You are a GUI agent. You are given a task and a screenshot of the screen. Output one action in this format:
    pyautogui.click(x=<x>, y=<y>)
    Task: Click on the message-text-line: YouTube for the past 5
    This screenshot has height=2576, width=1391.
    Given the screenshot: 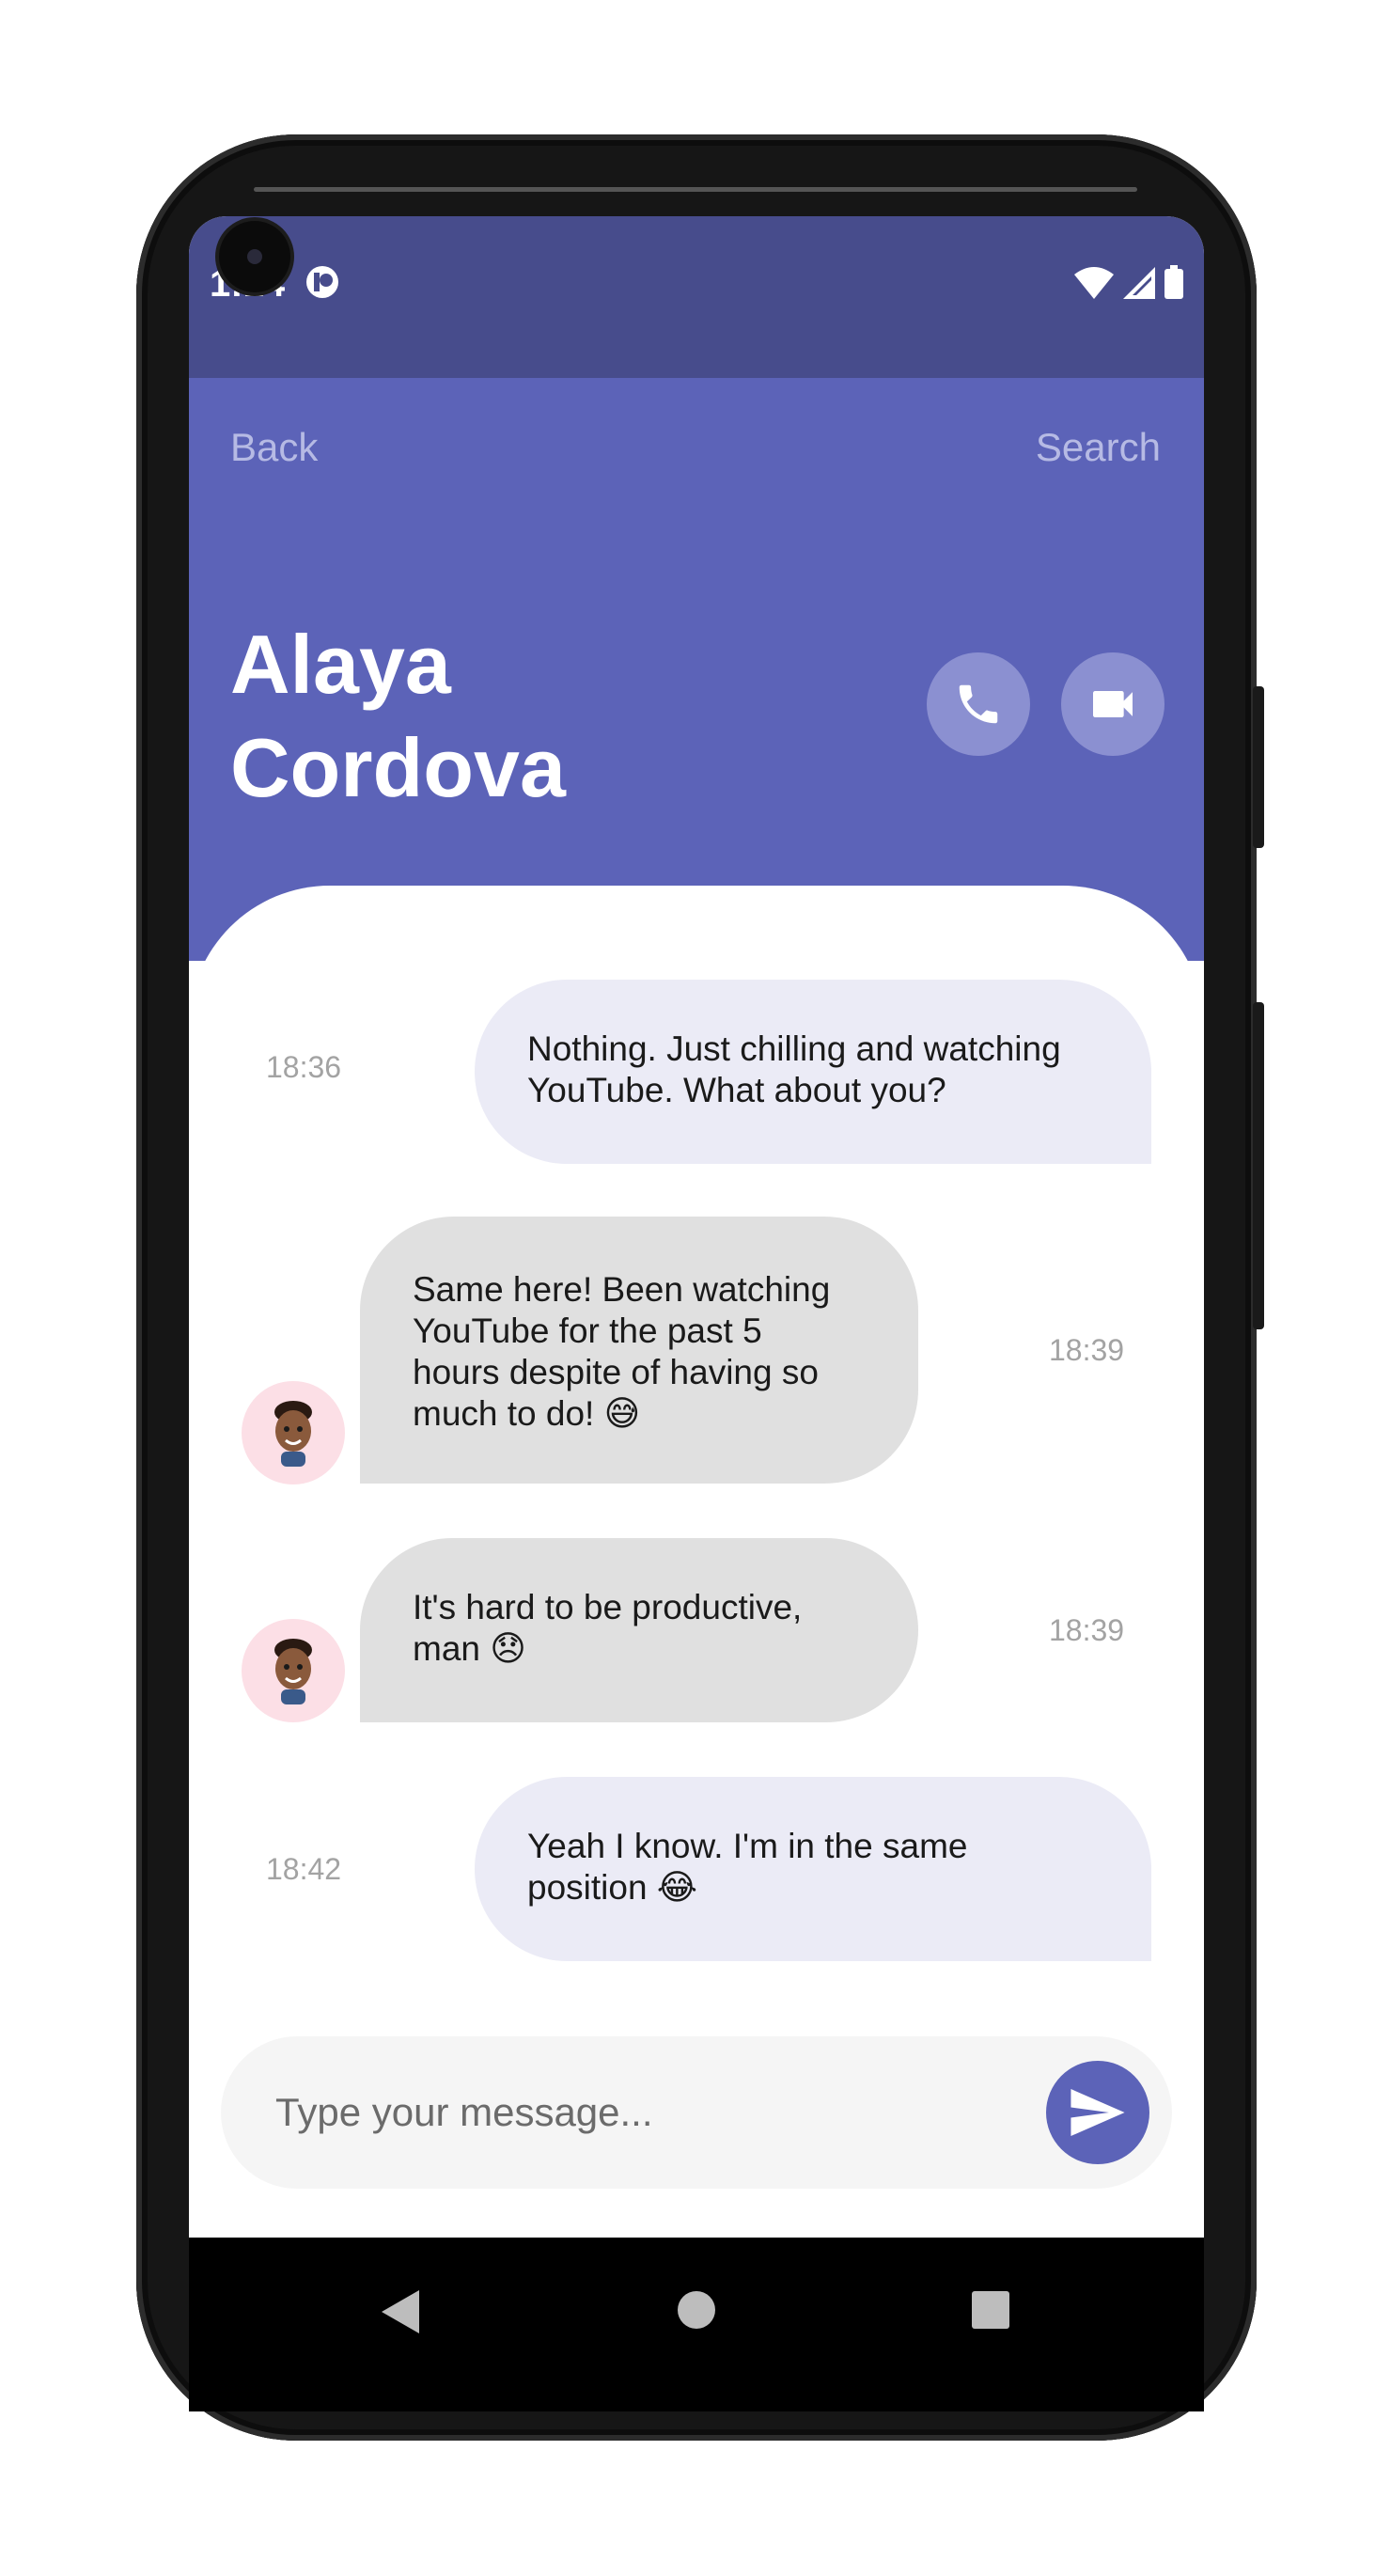 What is the action you would take?
    pyautogui.click(x=587, y=1331)
    